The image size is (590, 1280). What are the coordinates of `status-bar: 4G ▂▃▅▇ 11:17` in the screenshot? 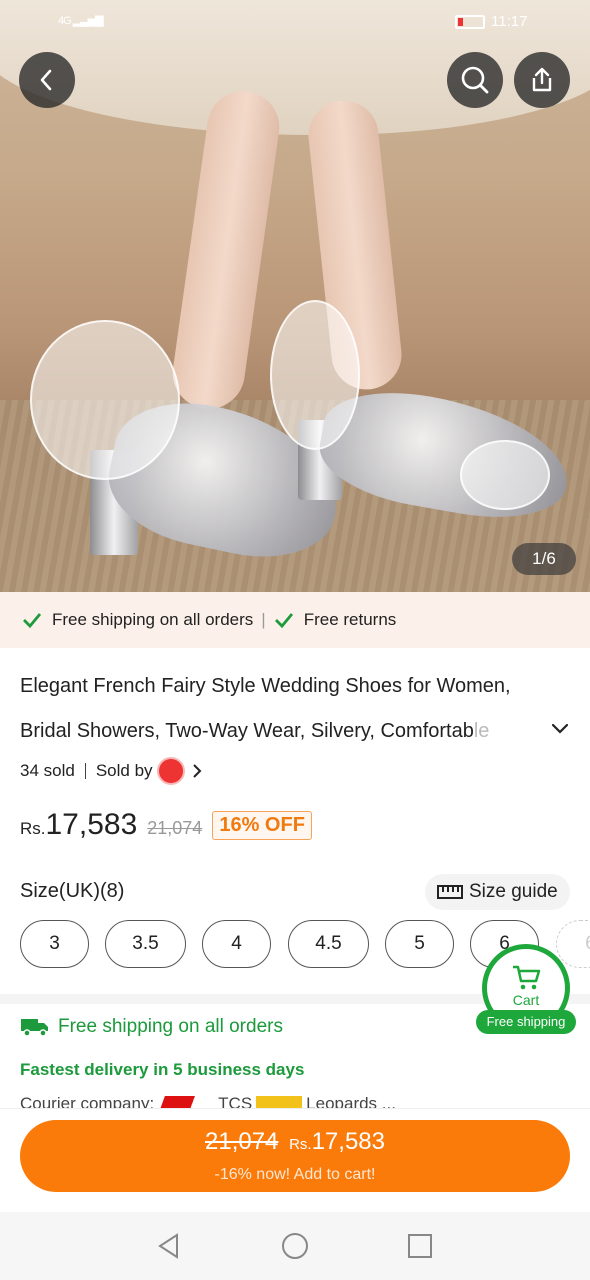 It's located at (295, 24).